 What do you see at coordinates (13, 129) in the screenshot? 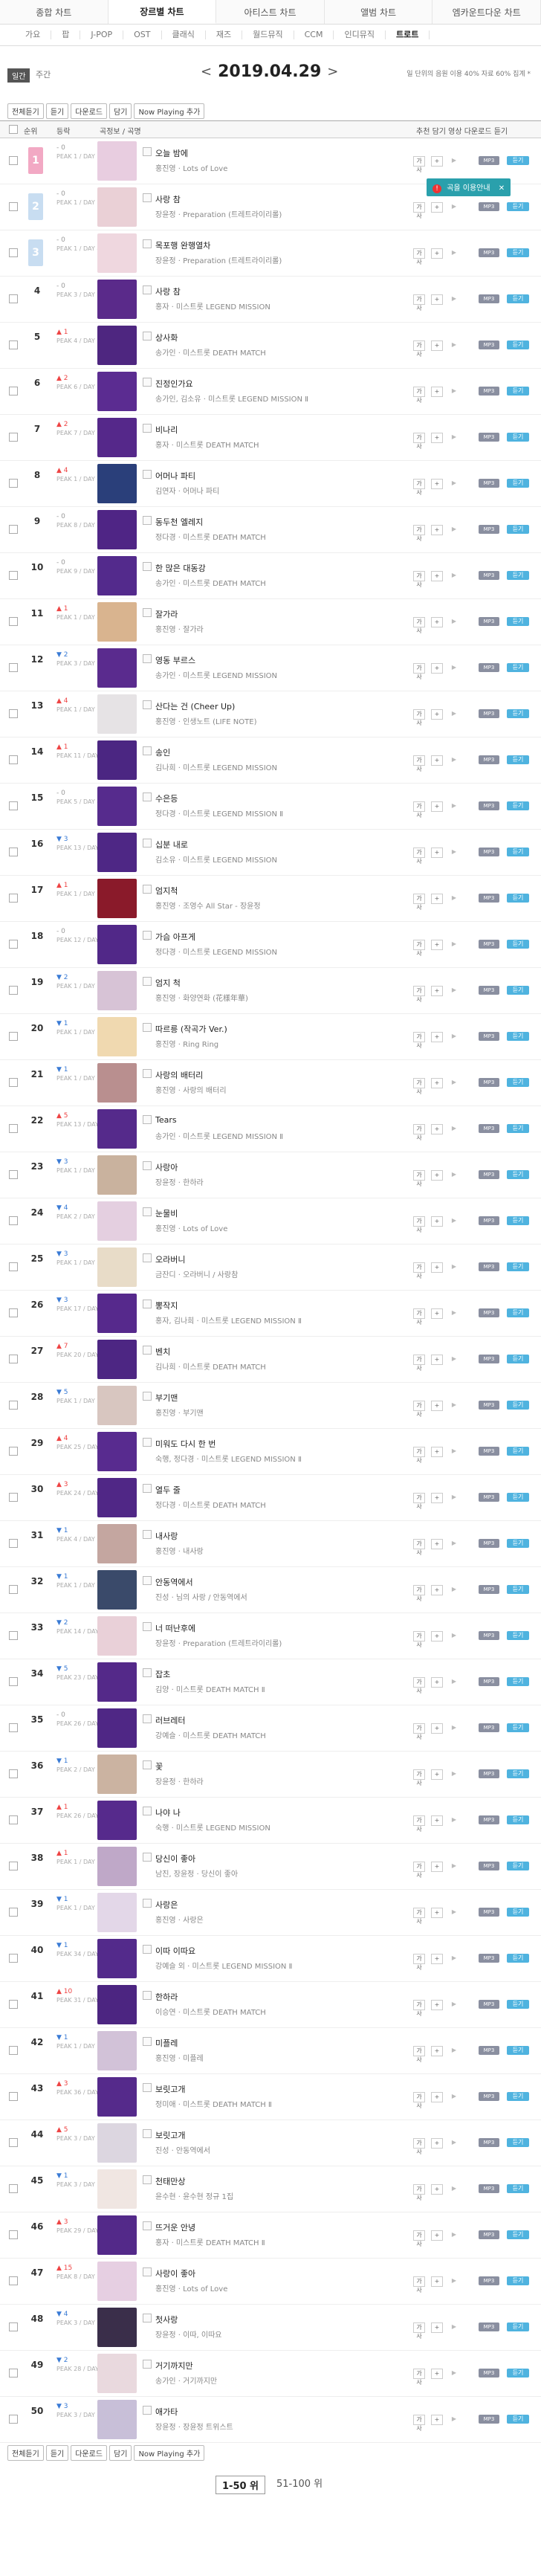
I see `select-all-checkbox` at bounding box center [13, 129].